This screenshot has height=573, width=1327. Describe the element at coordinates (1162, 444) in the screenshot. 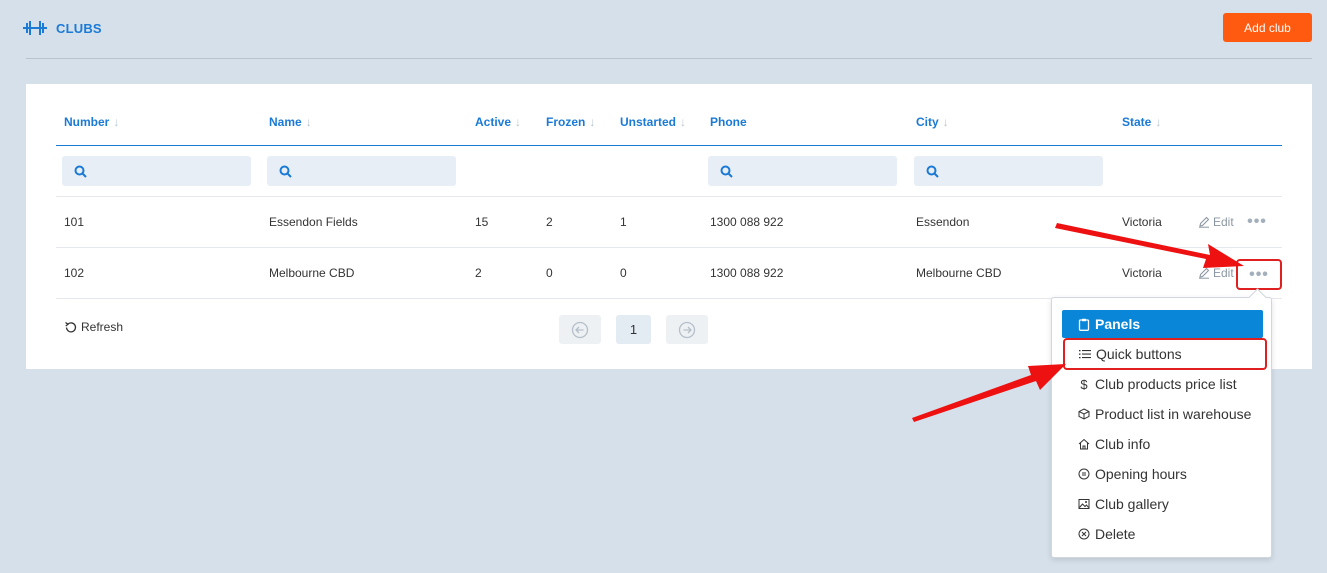

I see `menu-item-club-info: Club info` at that location.